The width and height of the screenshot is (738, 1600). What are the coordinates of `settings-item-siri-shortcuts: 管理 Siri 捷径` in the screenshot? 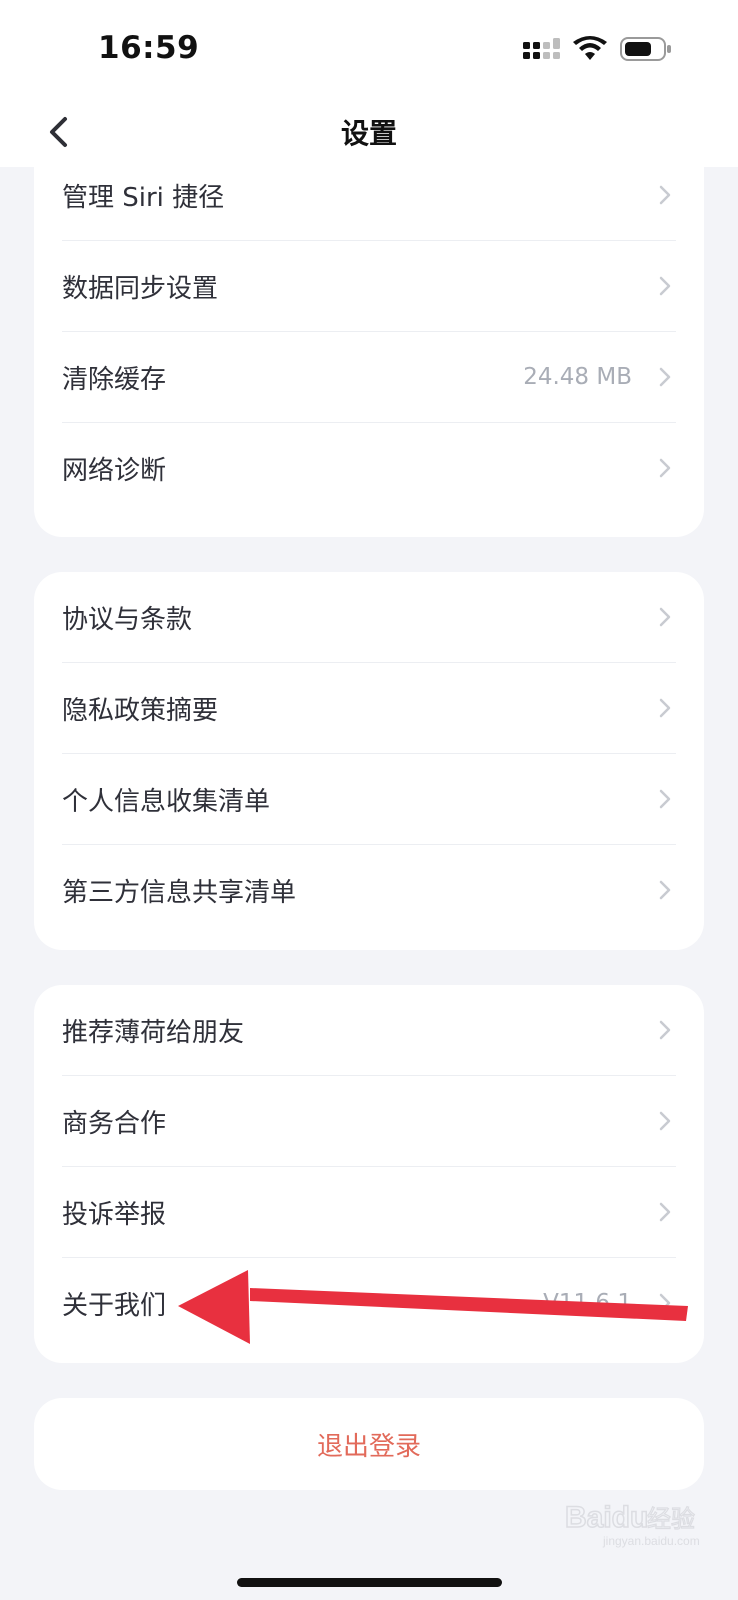 It's located at (369, 195).